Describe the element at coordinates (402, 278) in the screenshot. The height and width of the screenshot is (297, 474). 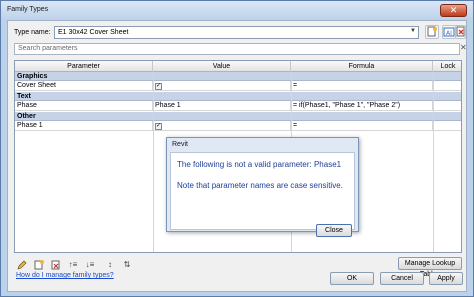
I see `cancel-button: Cancel` at that location.